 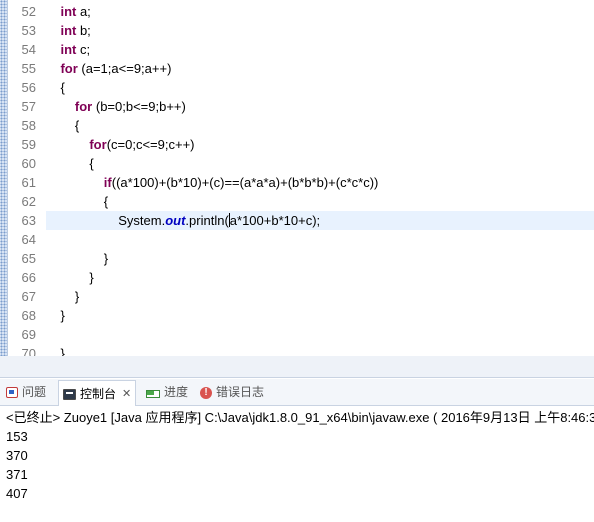 I want to click on tab-problems: 问题, so click(x=26, y=392).